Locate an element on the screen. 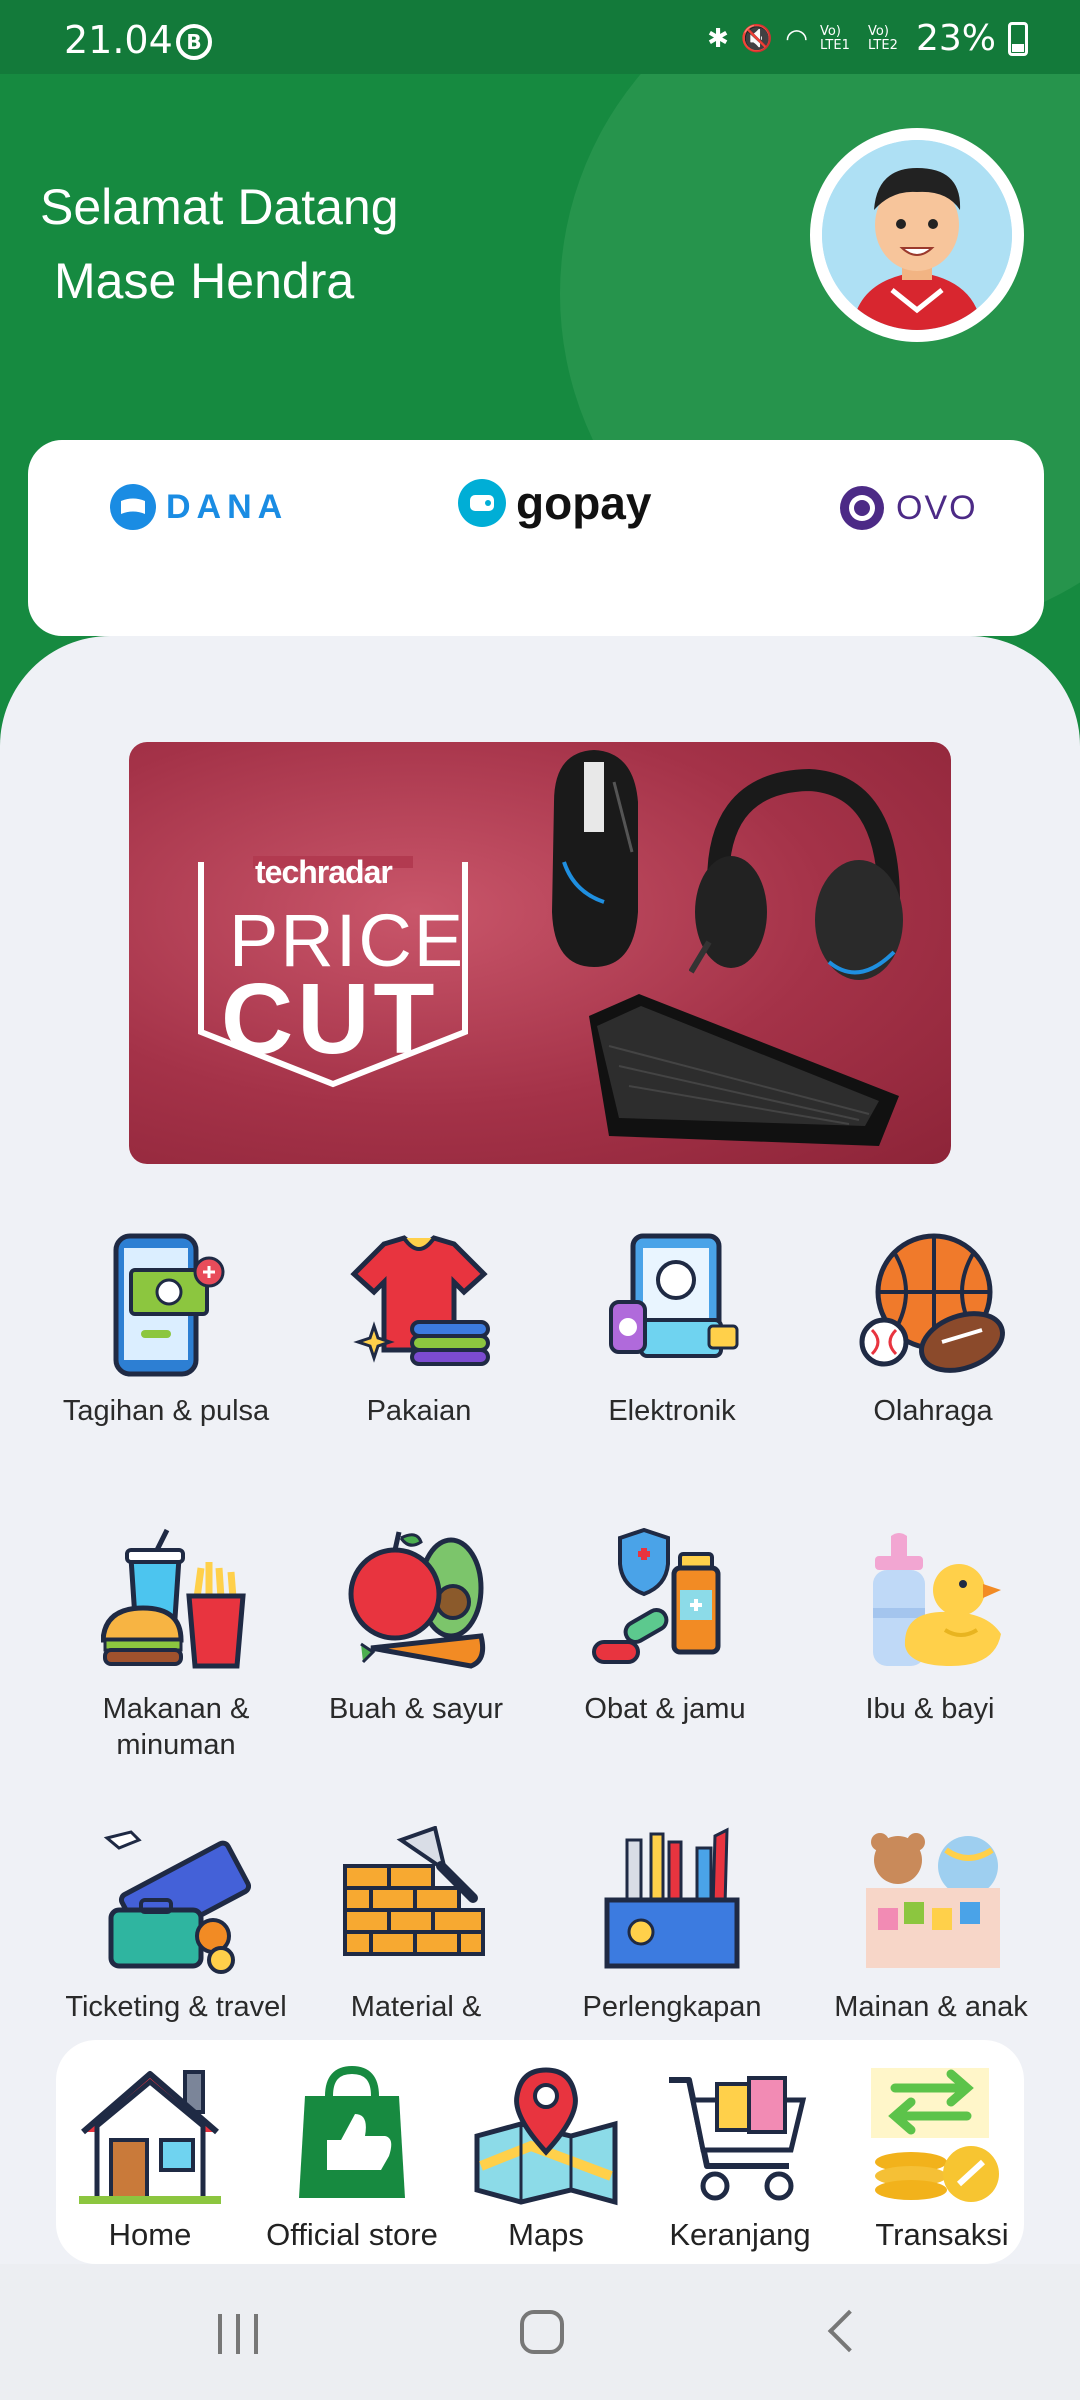 The height and width of the screenshot is (2400, 1080). category-ticketing-travel: Ticketing & travel is located at coordinates (176, 1925).